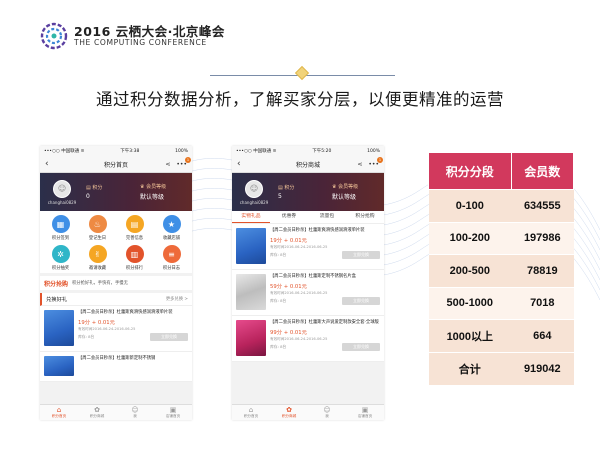  What do you see at coordinates (130, 151) in the screenshot?
I see `clock-label: 下午3:38` at bounding box center [130, 151].